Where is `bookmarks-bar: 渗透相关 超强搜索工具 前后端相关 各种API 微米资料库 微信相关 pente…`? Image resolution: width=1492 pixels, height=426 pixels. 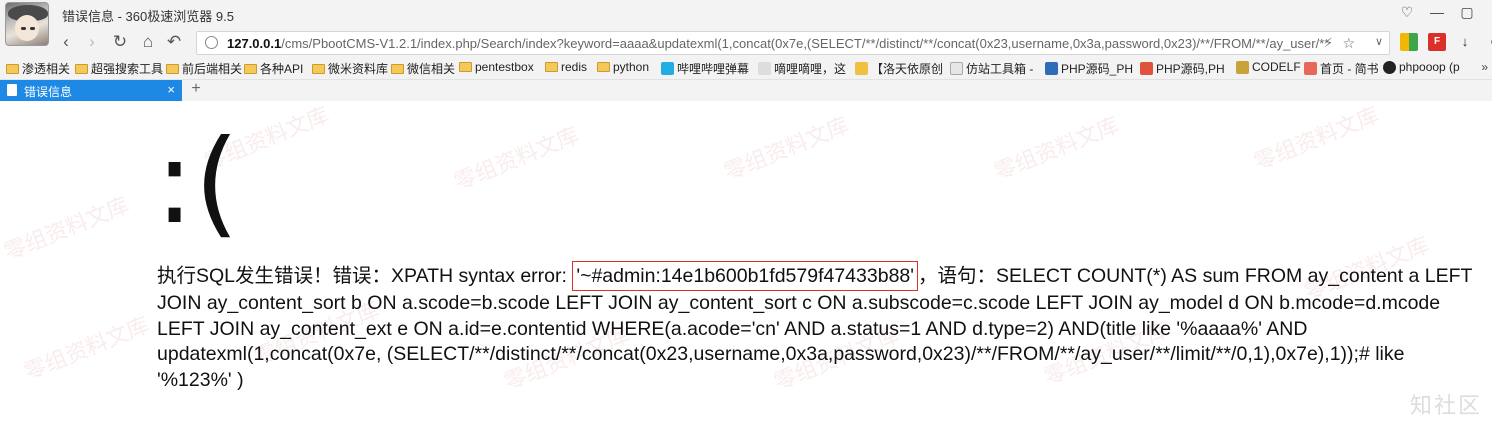
bookmarks-bar: 渗透相关 超强搜索工具 前后端相关 各种API 微米资料库 微信相关 pente… is located at coordinates (746, 69).